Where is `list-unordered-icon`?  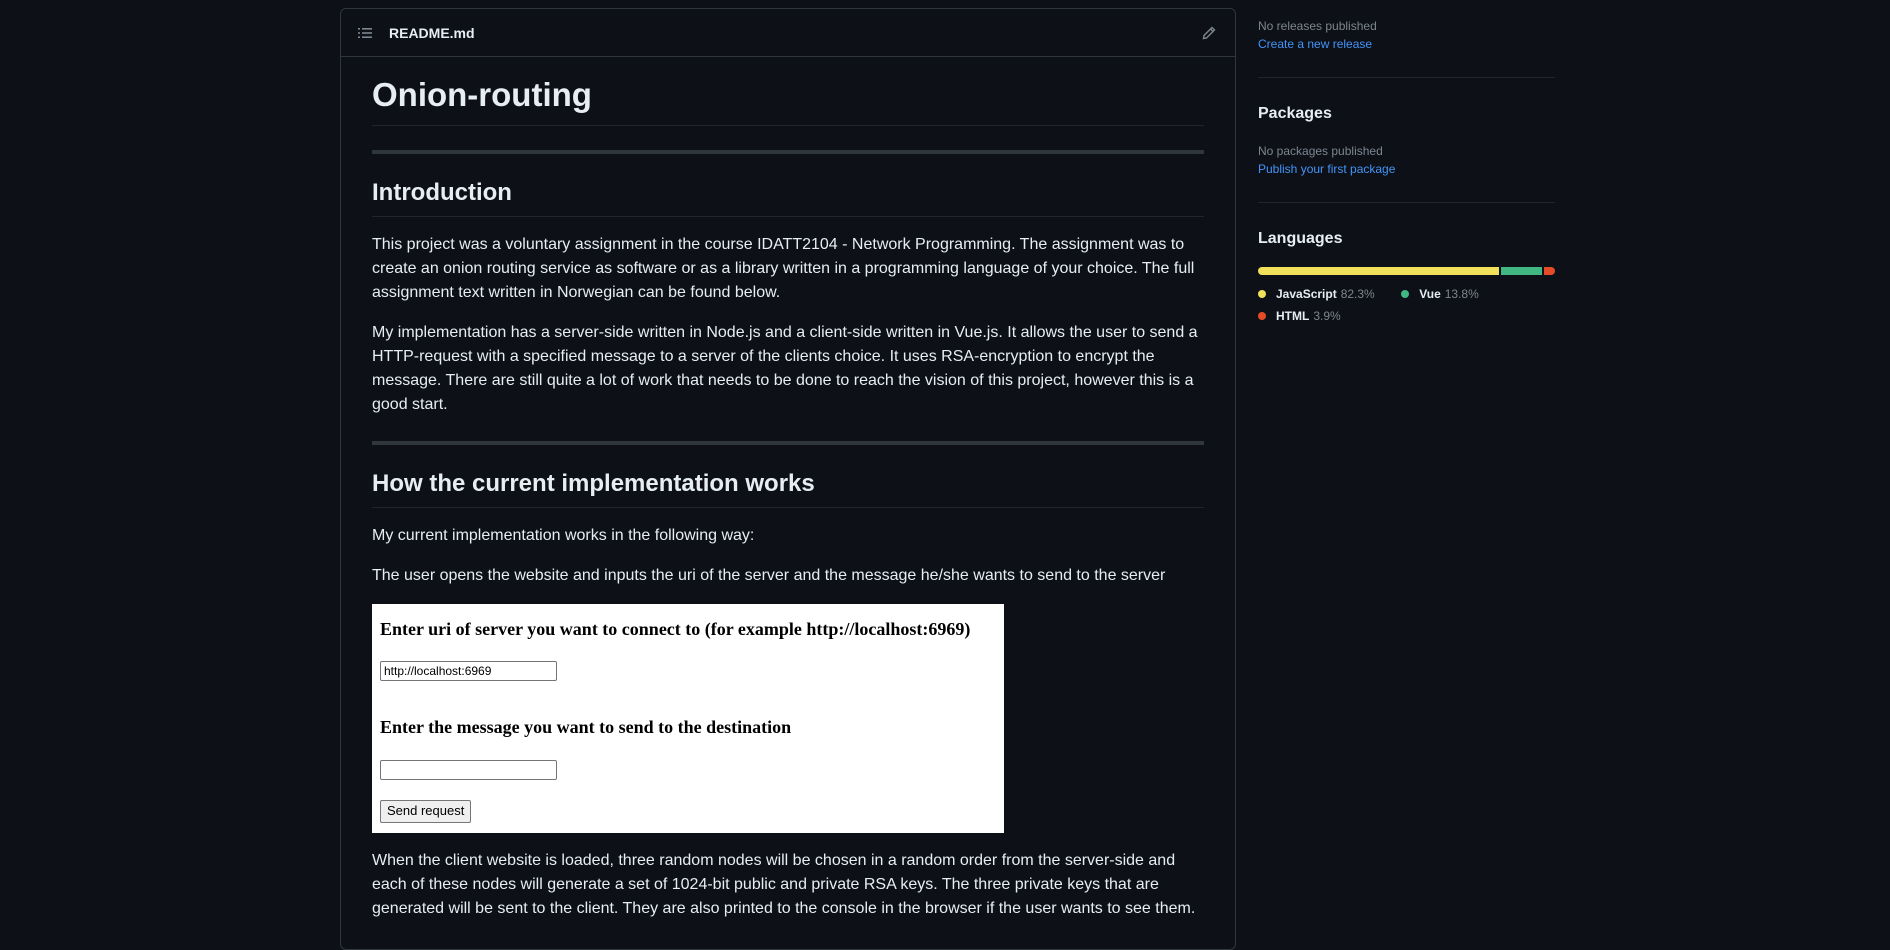
list-unordered-icon is located at coordinates (365, 33).